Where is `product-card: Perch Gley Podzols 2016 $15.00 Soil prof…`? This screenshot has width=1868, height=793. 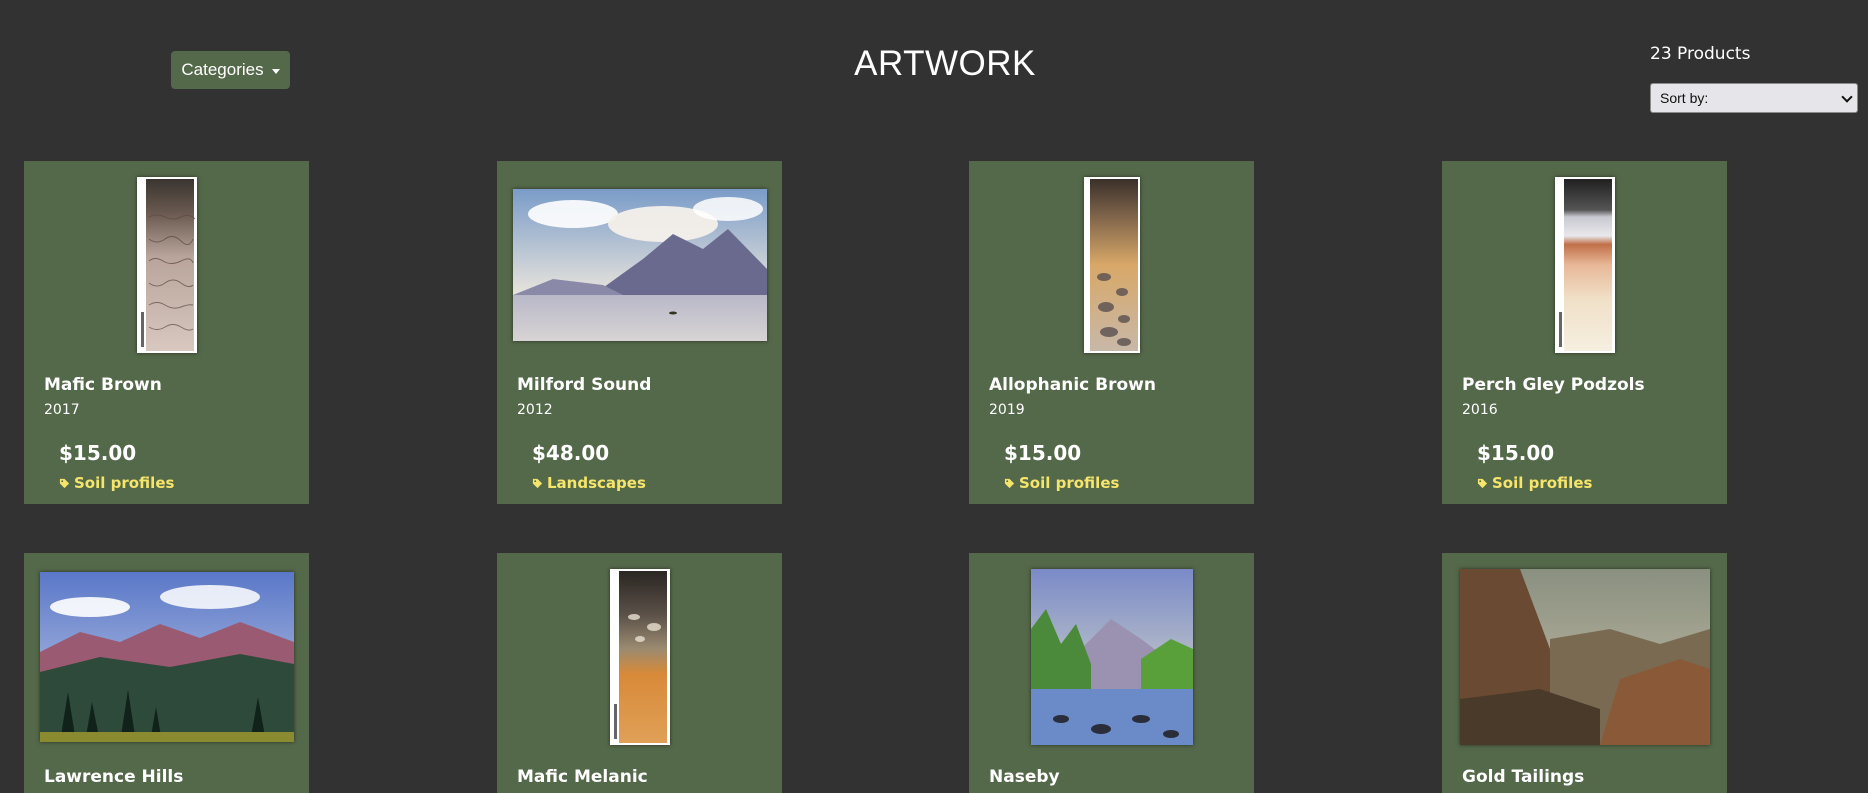
product-card: Perch Gley Podzols 2016 $15.00 Soil prof… is located at coordinates (1584, 332).